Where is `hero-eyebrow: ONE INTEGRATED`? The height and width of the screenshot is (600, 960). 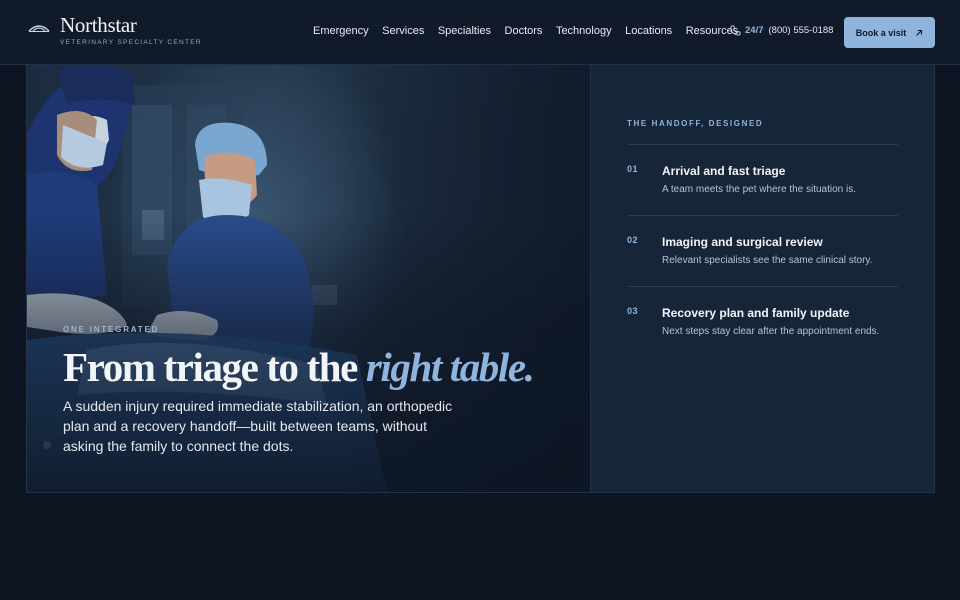
hero-eyebrow: ONE INTEGRATED is located at coordinates (111, 329).